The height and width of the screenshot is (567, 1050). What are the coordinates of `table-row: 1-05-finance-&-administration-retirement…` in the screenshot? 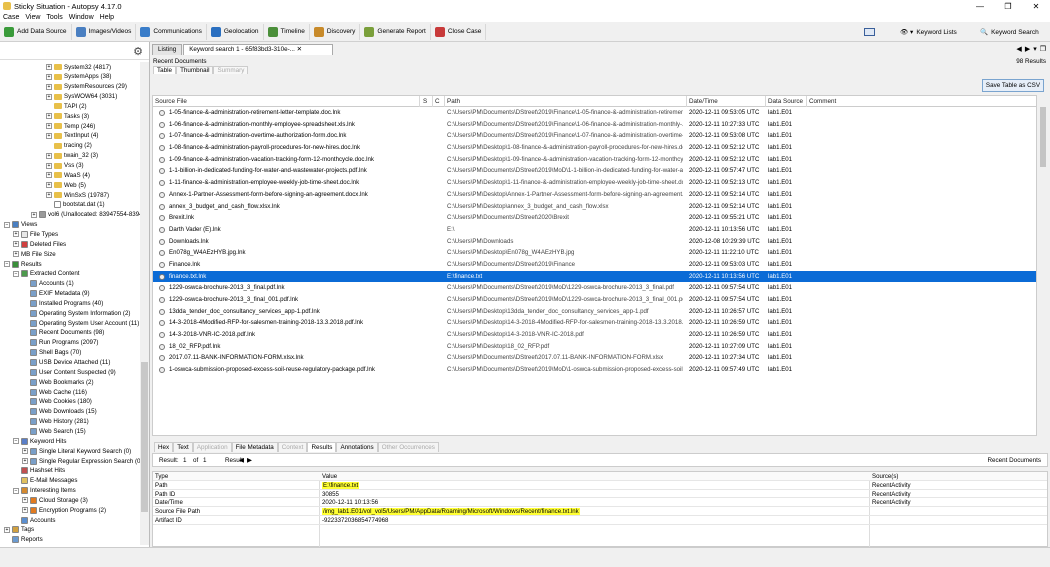 It's located at (594, 113).